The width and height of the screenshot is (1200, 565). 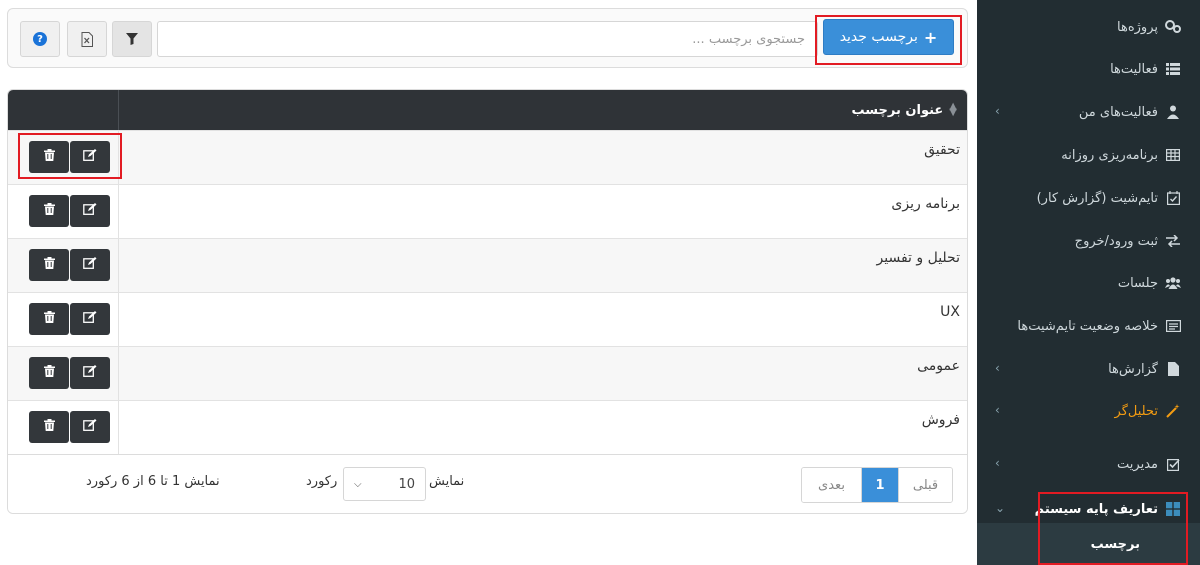 I want to click on toolbar: + برچسب جدید ?, so click(x=487, y=38).